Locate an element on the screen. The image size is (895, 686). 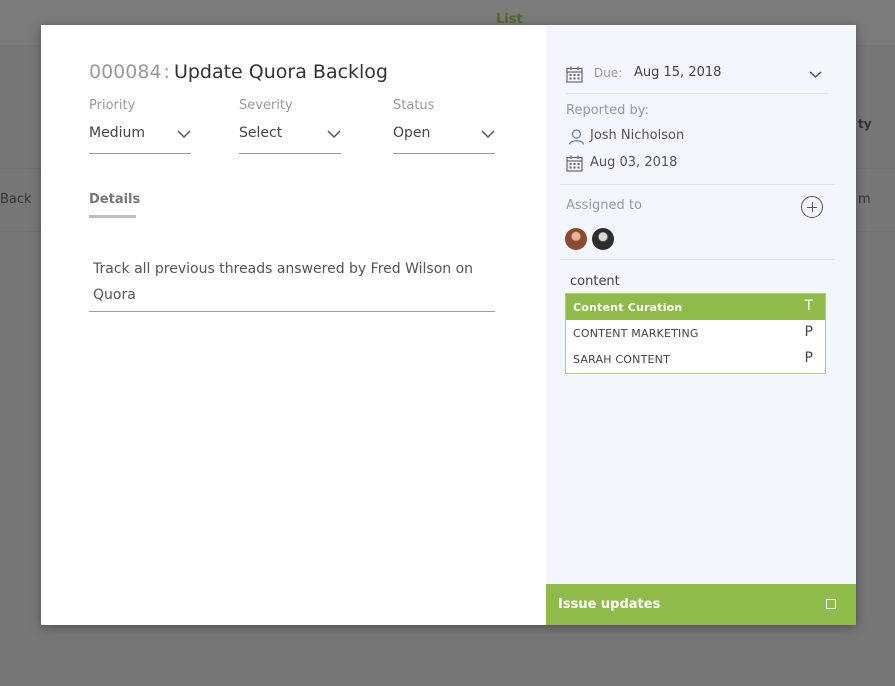
status-label: Status is located at coordinates (414, 105).